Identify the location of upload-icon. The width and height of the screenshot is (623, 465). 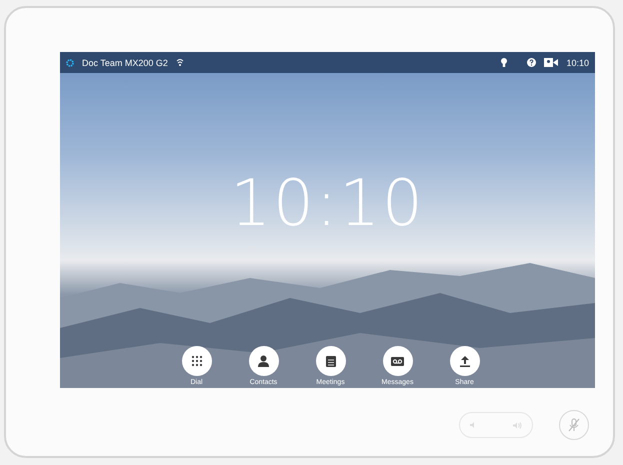
(465, 361).